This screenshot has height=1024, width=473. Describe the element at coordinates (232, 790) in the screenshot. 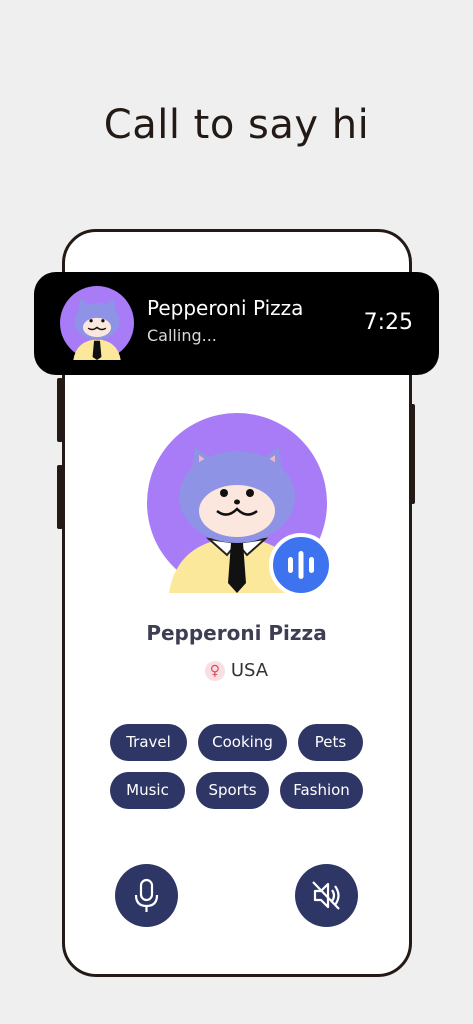

I see `interest-tag-sports: Sports` at that location.